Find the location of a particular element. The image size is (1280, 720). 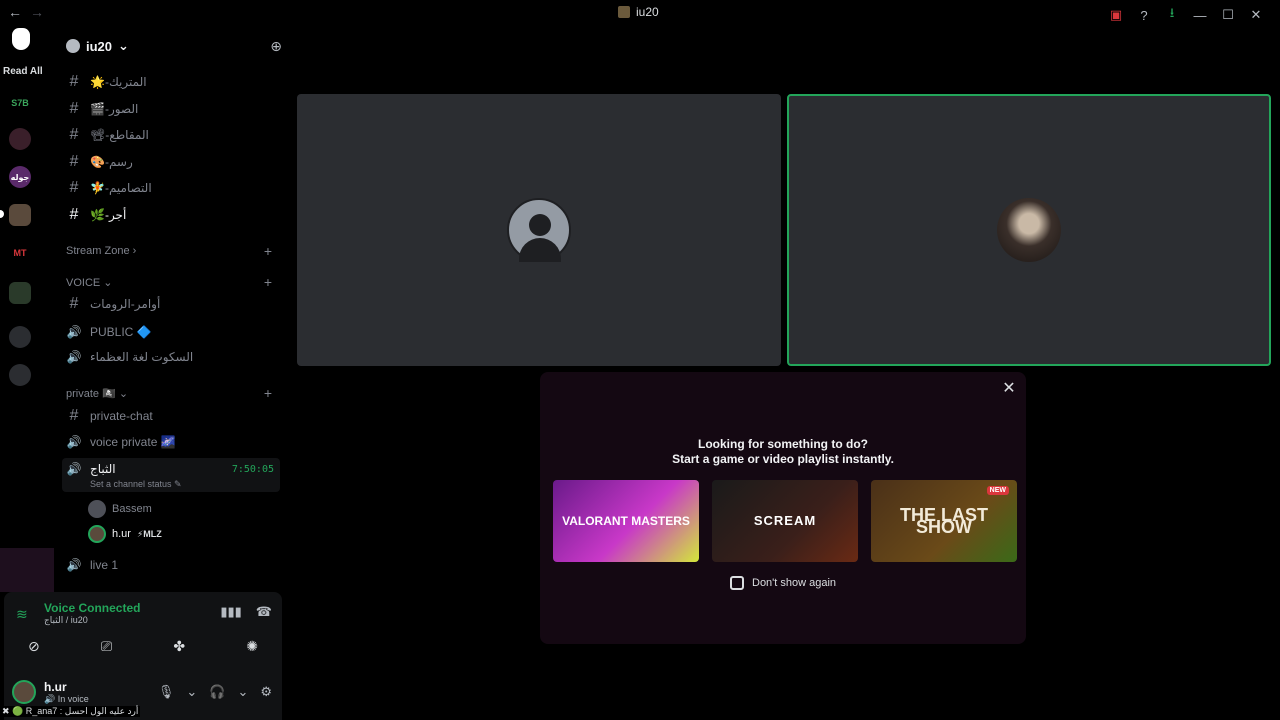

voice-actions: ⊘ ⎚ ✤ ✺ is located at coordinates (143, 646).